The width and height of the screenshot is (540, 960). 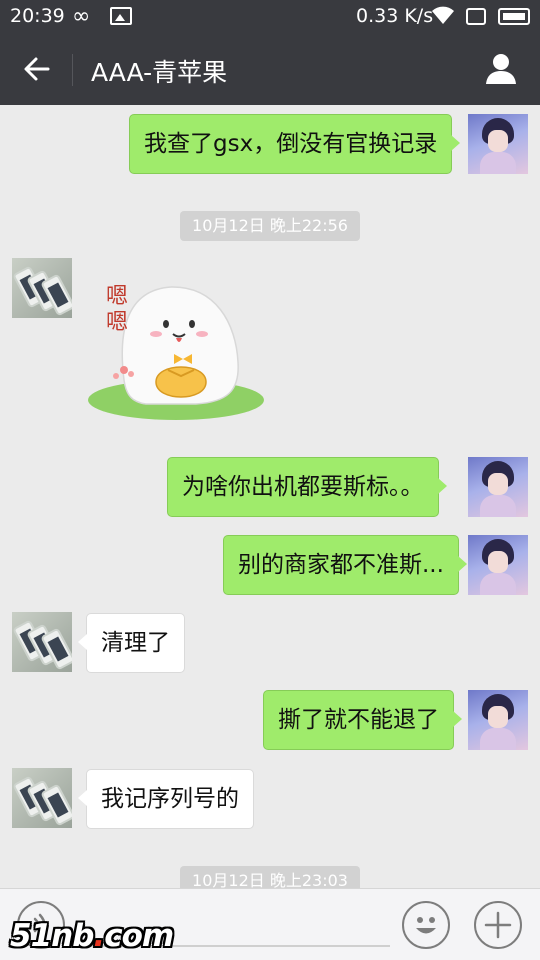 What do you see at coordinates (72, 70) in the screenshot?
I see `header-divider` at bounding box center [72, 70].